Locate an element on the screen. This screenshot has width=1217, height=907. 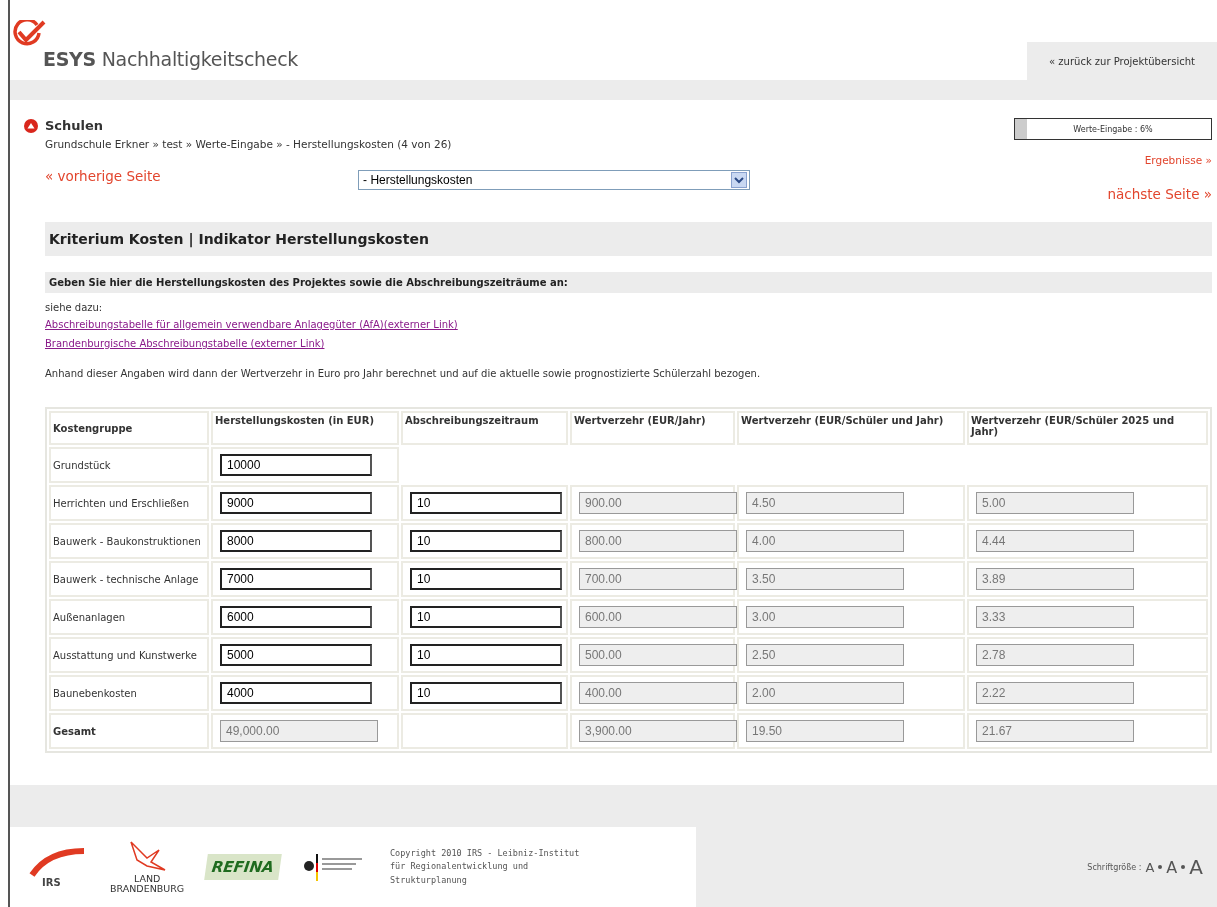
column-header: Wertverzehr (EUR/Schüler und Jahr) is located at coordinates (851, 428).